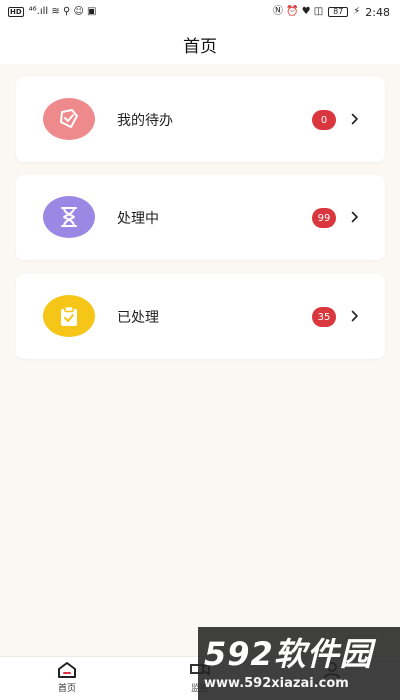  Describe the element at coordinates (16, 12) in the screenshot. I see `hd-badge: HD` at that location.